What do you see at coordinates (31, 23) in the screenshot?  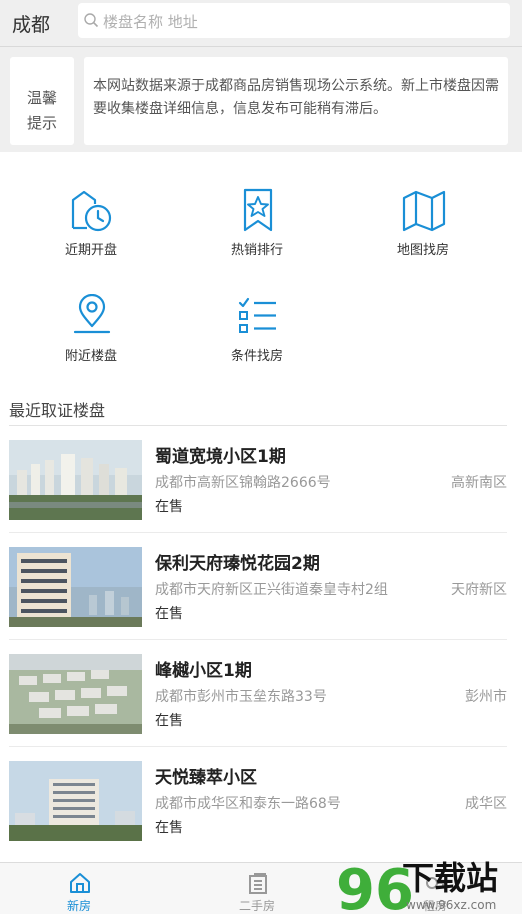 I see `city-selector: 成都` at bounding box center [31, 23].